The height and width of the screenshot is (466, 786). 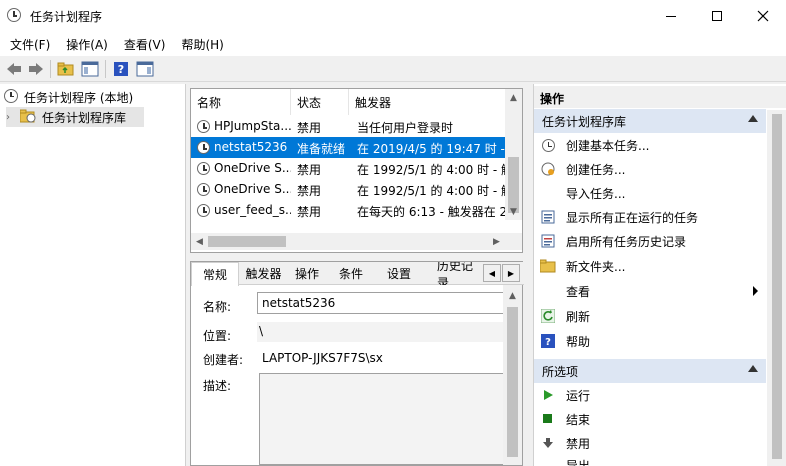 I want to click on author-label: 创建者:, so click(x=223, y=360).